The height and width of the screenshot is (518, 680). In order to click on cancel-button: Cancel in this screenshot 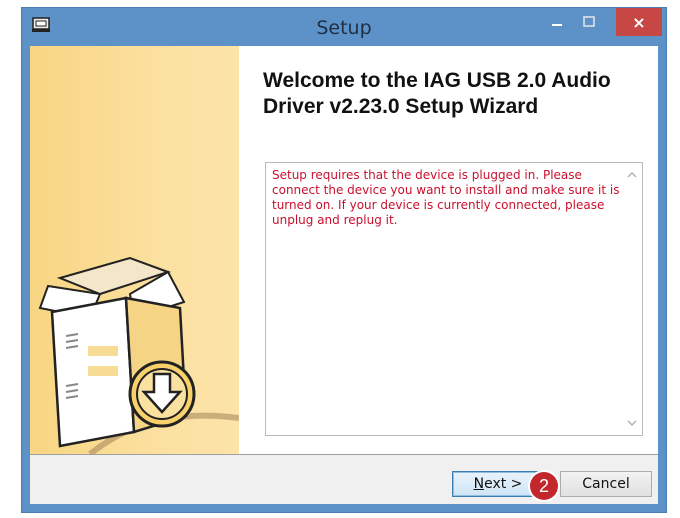, I will do `click(606, 484)`.